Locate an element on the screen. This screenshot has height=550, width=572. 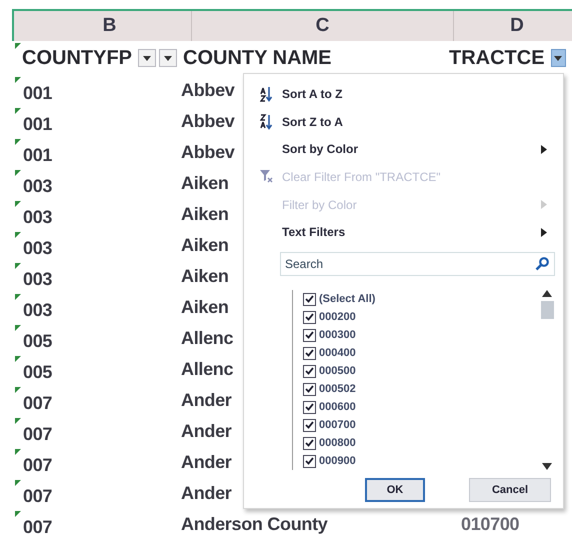
list-item: 000500 is located at coordinates (337, 371).